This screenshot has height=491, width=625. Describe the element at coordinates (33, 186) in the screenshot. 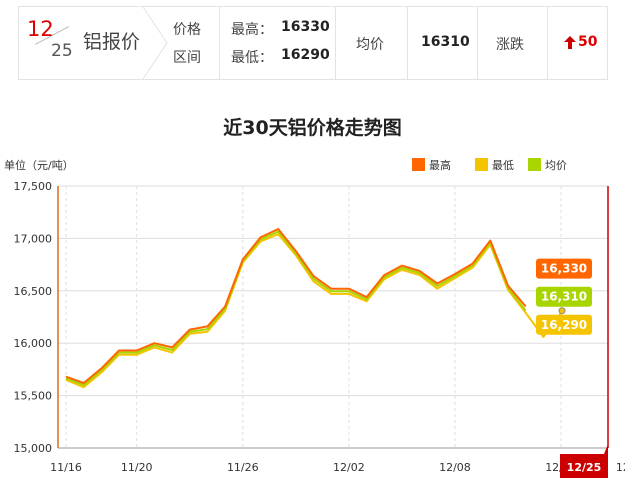

I see `y-tick-label: 17,500` at that location.